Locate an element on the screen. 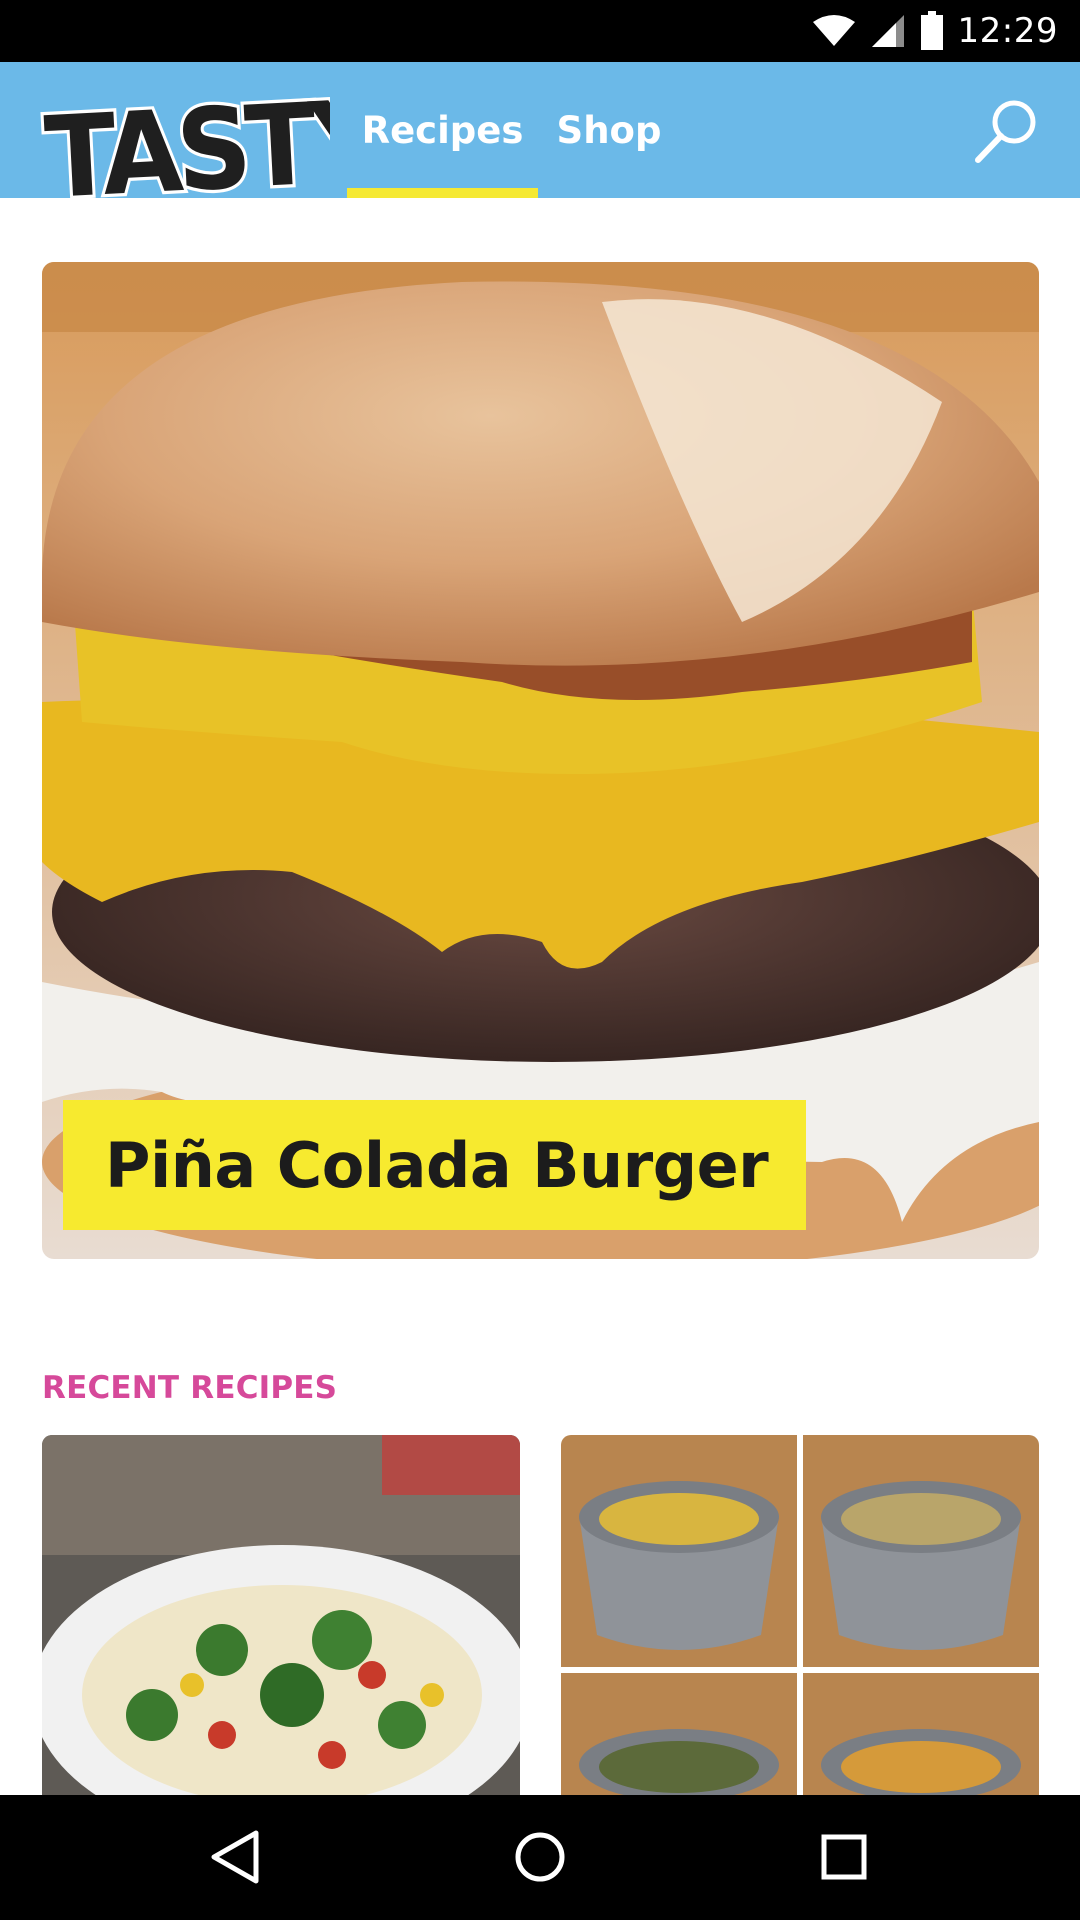 This screenshot has width=1080, height=1920. logo-text: TASTY is located at coordinates (186, 150).